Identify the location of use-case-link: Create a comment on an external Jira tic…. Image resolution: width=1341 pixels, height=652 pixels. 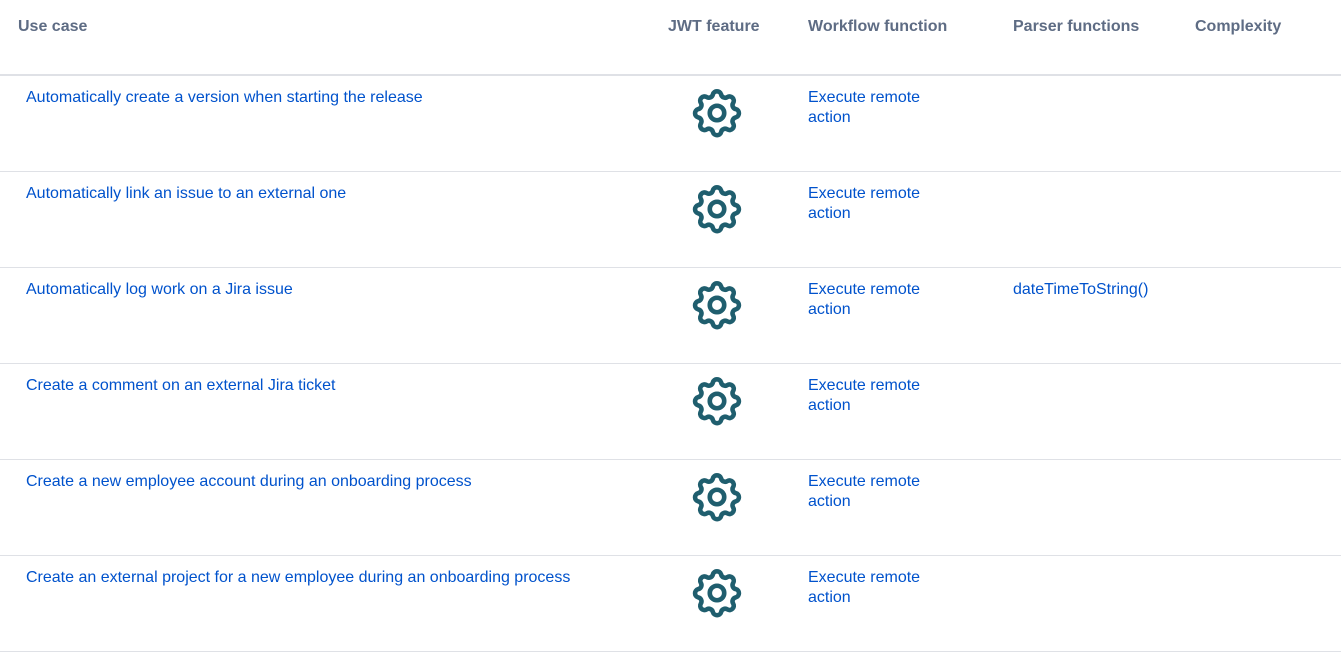
(180, 385).